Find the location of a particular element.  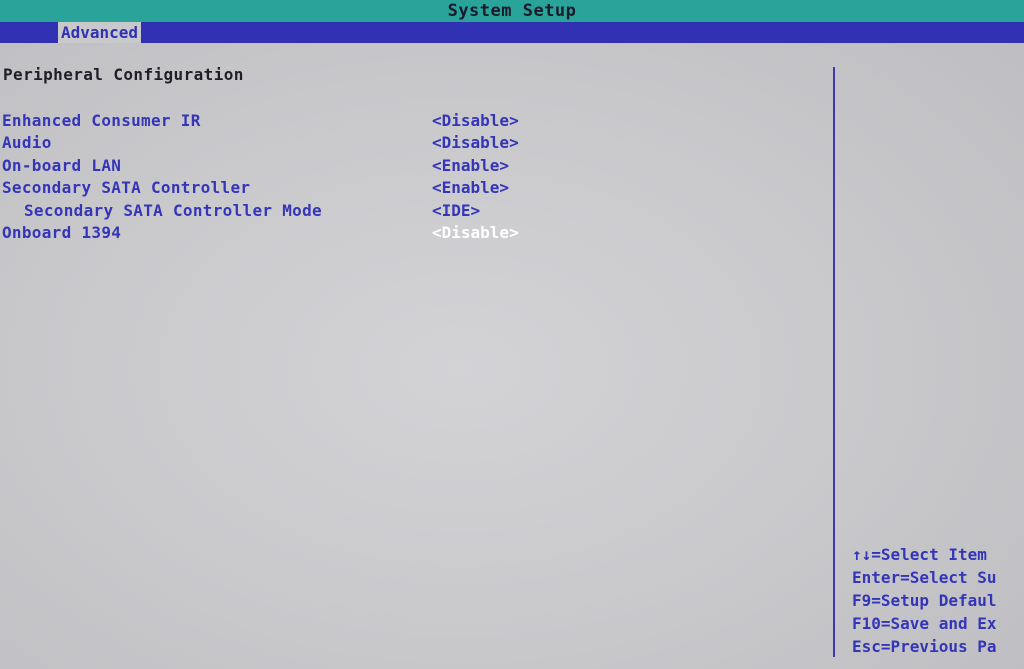

tab-advanced: Advanced is located at coordinates (100, 32).